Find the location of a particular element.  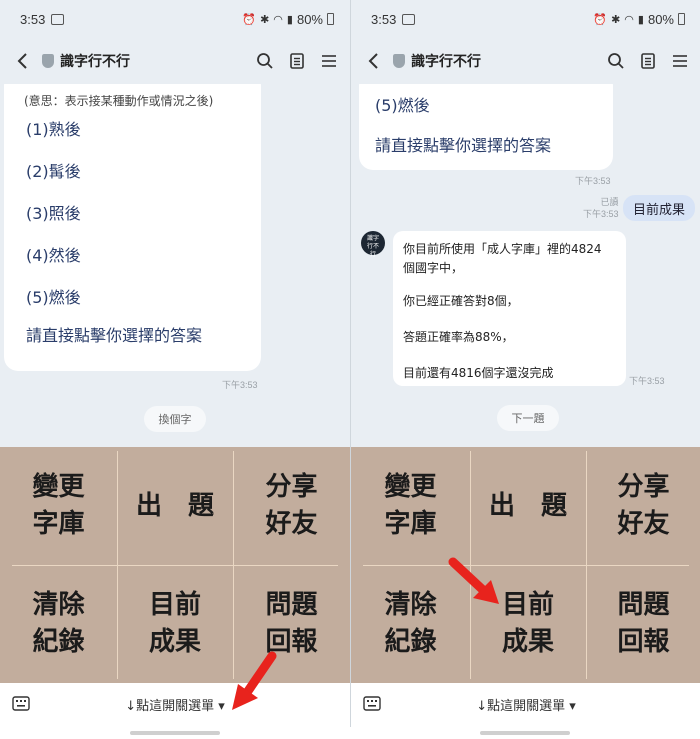

option-3: (3)照後 is located at coordinates (53, 212).